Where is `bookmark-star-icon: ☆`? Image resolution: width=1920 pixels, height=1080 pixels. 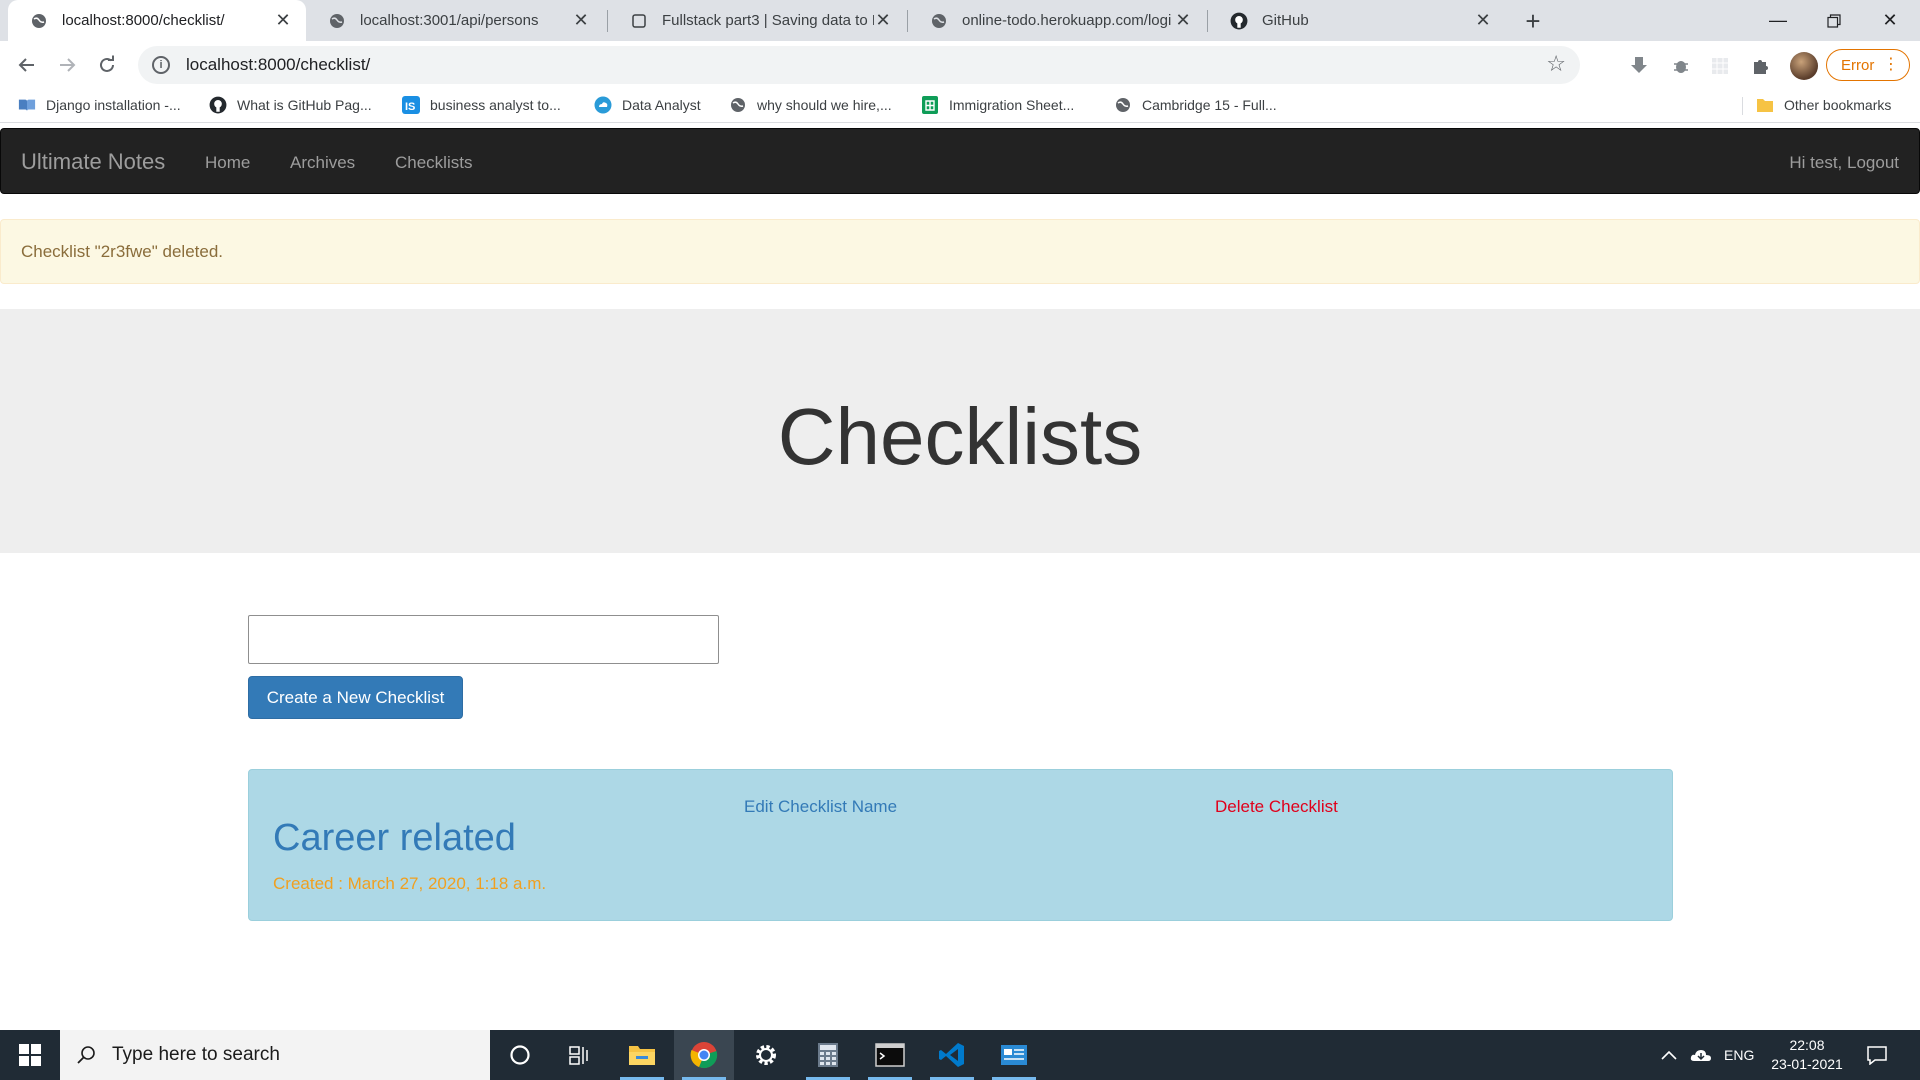 bookmark-star-icon: ☆ is located at coordinates (1556, 64).